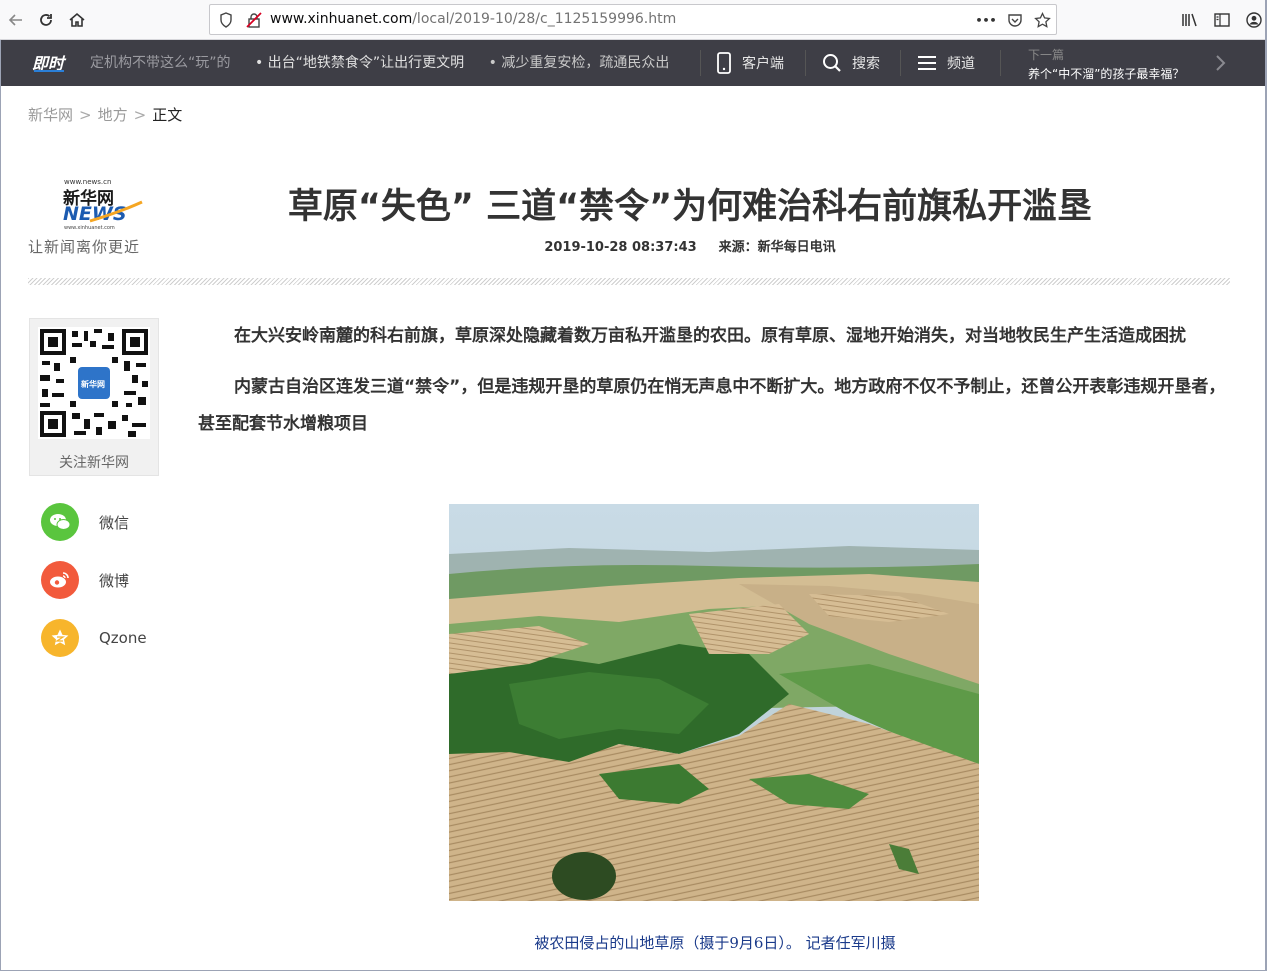 The height and width of the screenshot is (971, 1267). What do you see at coordinates (1015, 20) in the screenshot?
I see `pocket-icon` at bounding box center [1015, 20].